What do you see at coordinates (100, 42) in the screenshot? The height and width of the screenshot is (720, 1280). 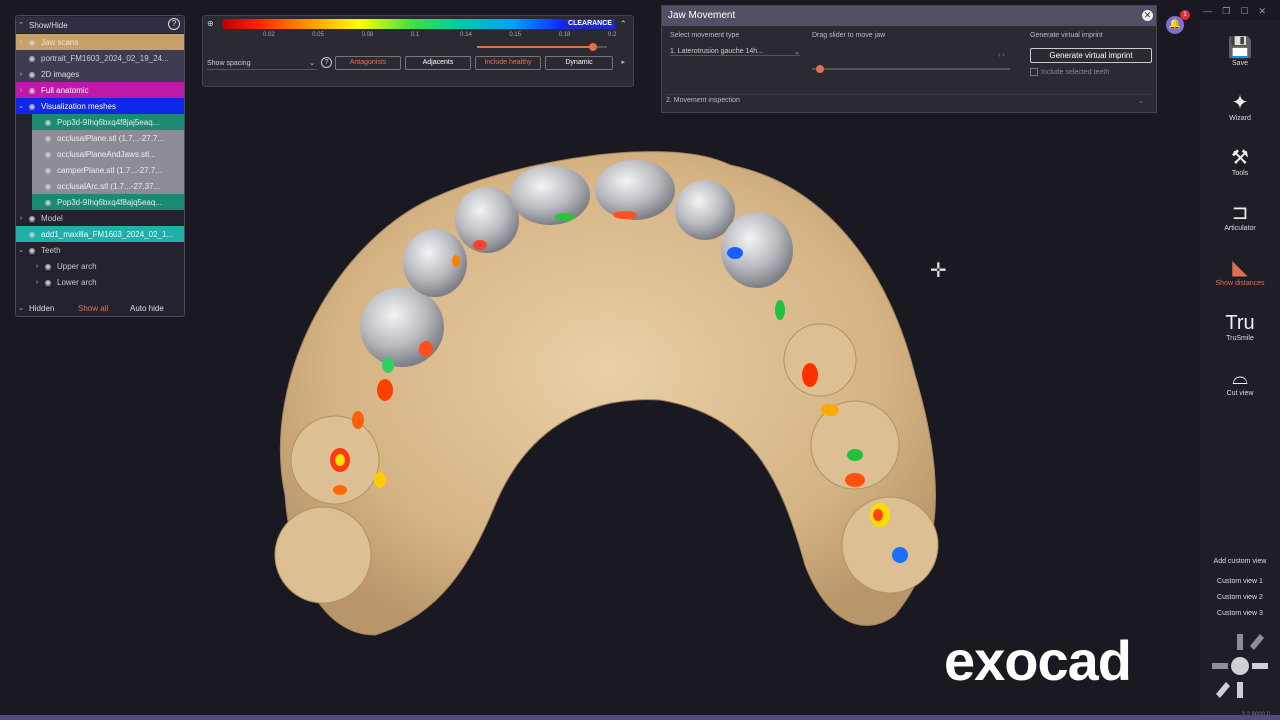 I see `tree-item: › ◉ Jaw scans` at bounding box center [100, 42].